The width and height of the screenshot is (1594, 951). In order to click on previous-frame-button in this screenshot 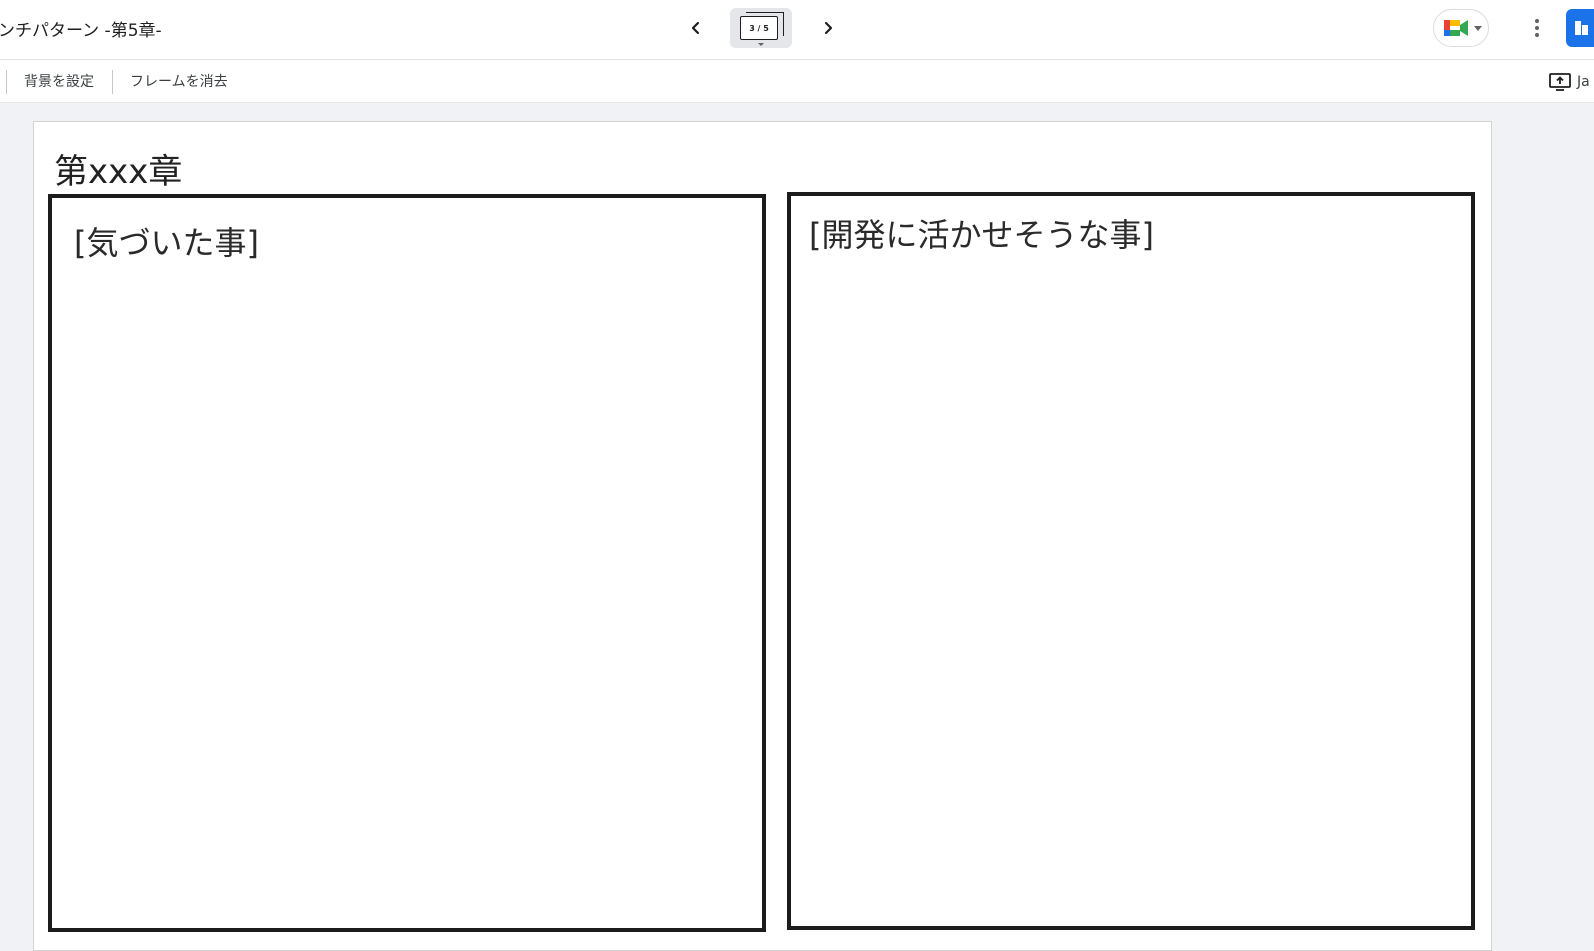, I will do `click(696, 28)`.